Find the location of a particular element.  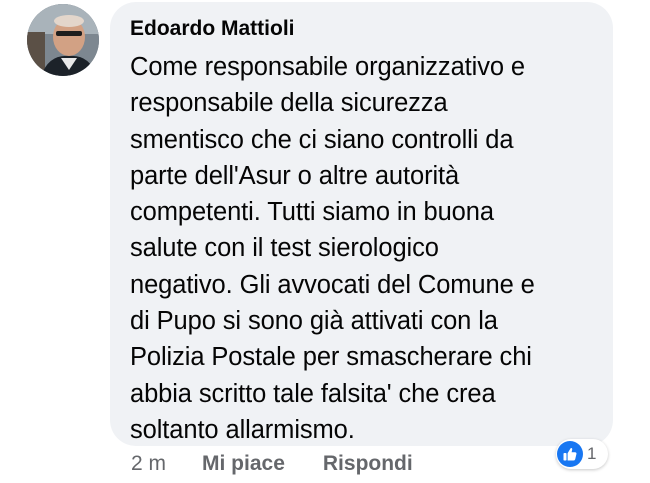

avatar is located at coordinates (63, 40).